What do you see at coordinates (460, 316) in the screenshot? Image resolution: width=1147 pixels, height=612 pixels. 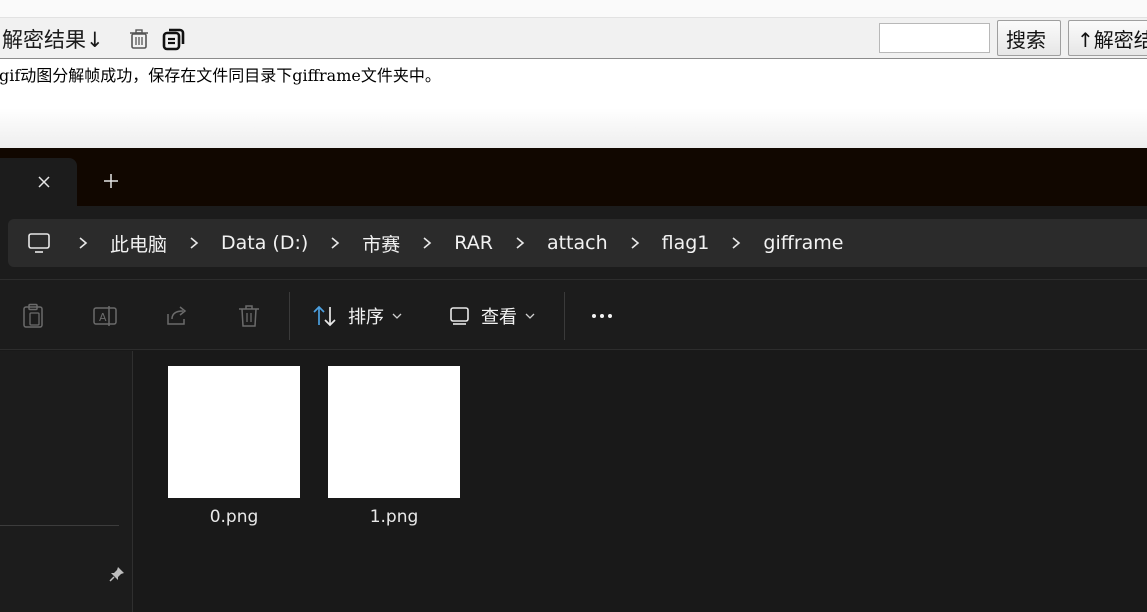 I see `view-monitor-icon` at bounding box center [460, 316].